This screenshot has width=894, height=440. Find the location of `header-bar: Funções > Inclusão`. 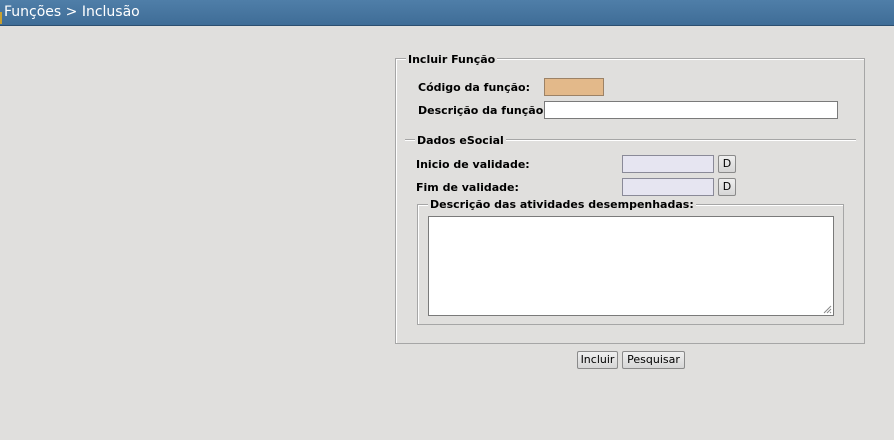

header-bar: Funções > Inclusão is located at coordinates (447, 13).